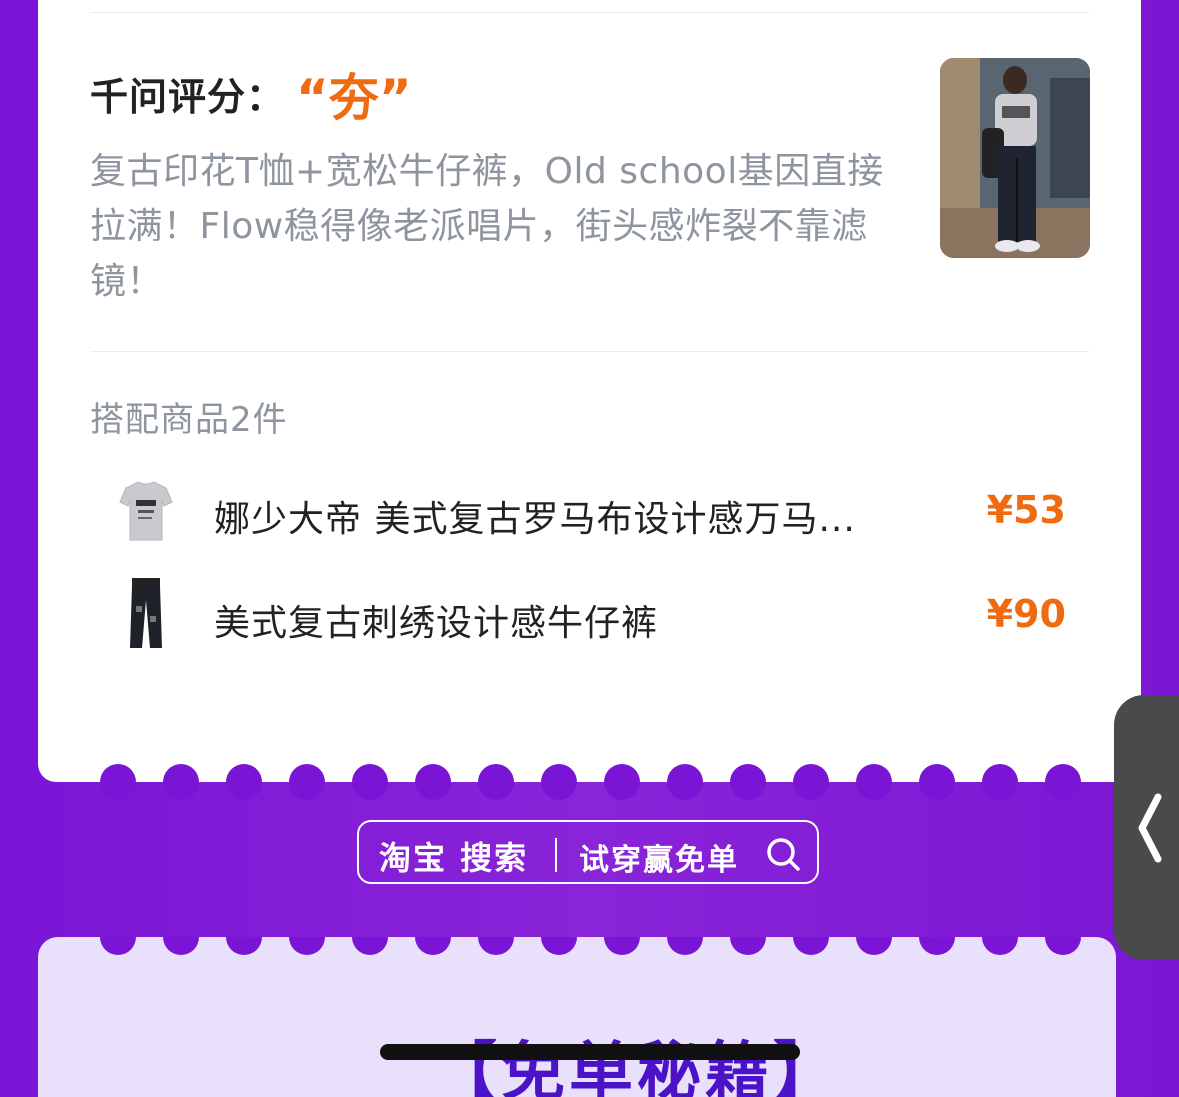 The image size is (1179, 1097). Describe the element at coordinates (436, 623) in the screenshot. I see `product-name: 美式复古刺绣设计感牛仔裤` at that location.